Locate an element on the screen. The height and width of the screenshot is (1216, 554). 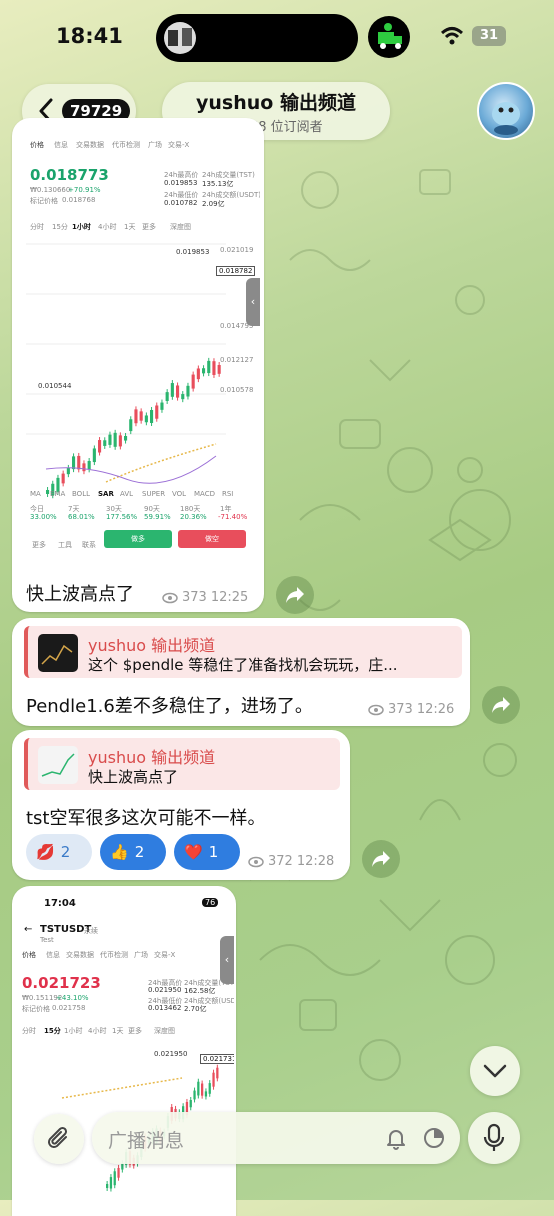
scroll-down-button is located at coordinates (495, 1071).